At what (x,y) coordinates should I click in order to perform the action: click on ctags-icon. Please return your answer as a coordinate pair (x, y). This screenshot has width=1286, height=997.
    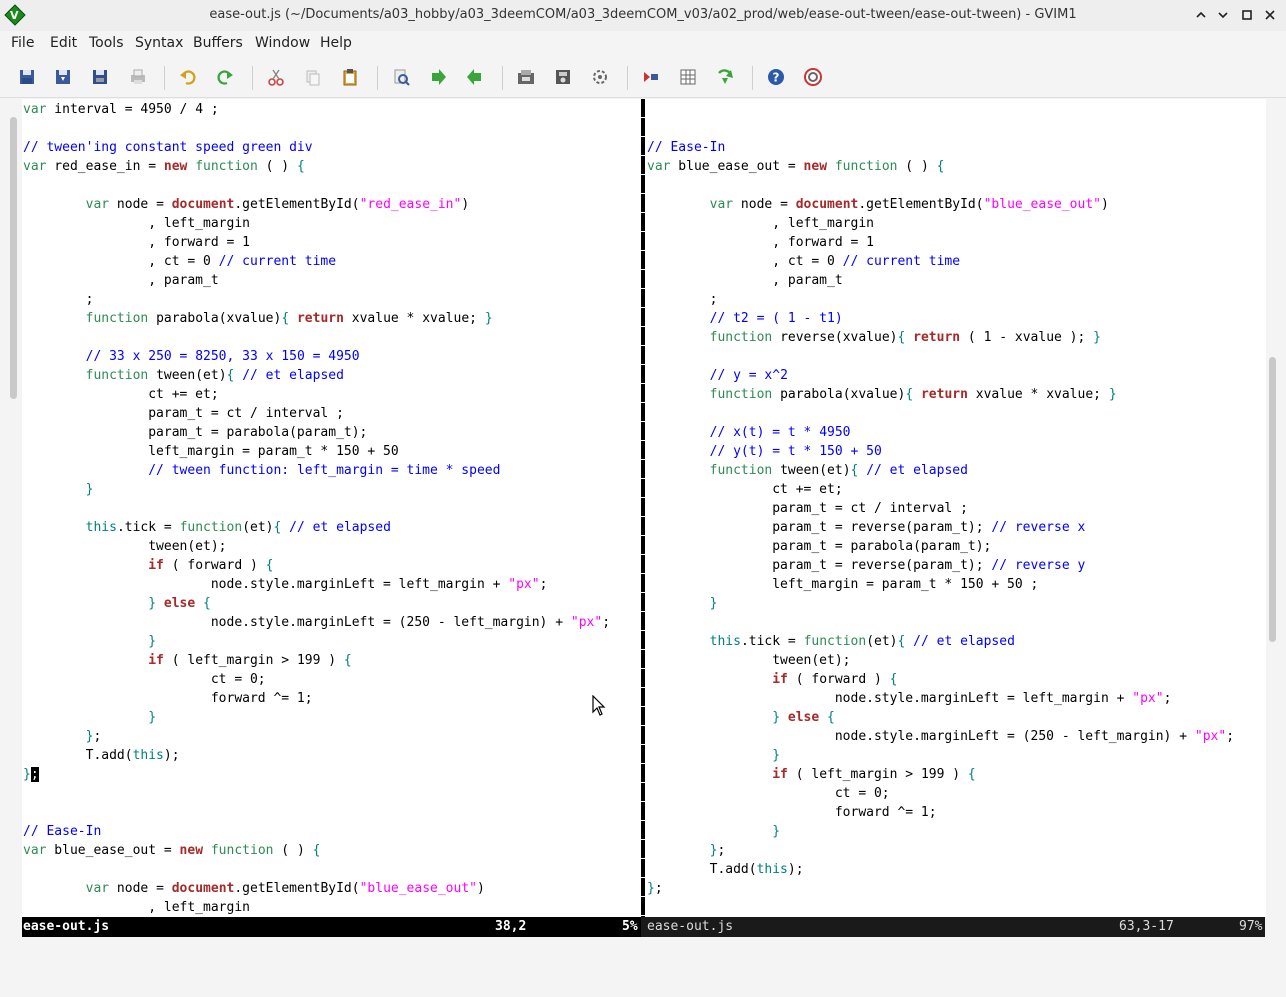
    Looking at the image, I should click on (688, 77).